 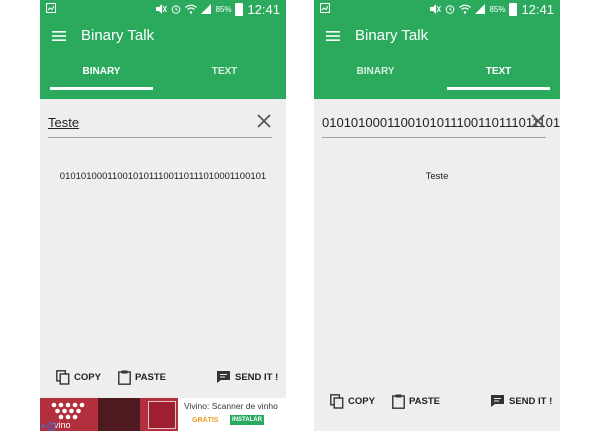 I want to click on input-value: Teste, so click(x=64, y=122).